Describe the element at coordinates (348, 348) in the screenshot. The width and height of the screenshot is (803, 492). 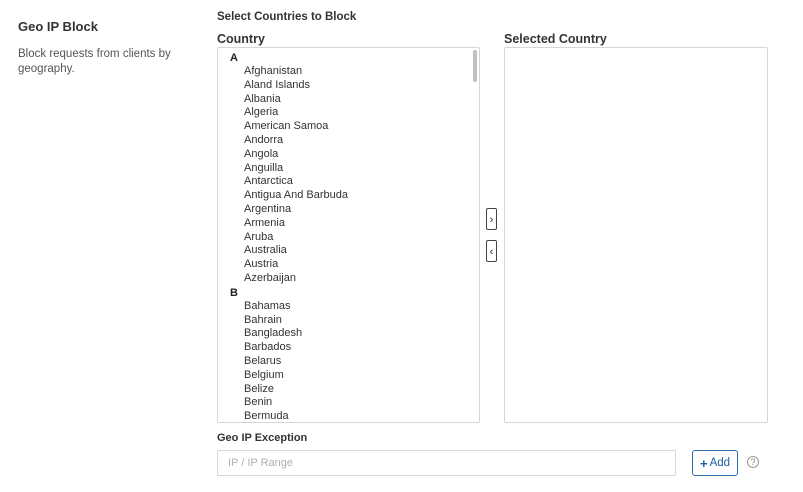
I see `country-option: Barbados` at that location.